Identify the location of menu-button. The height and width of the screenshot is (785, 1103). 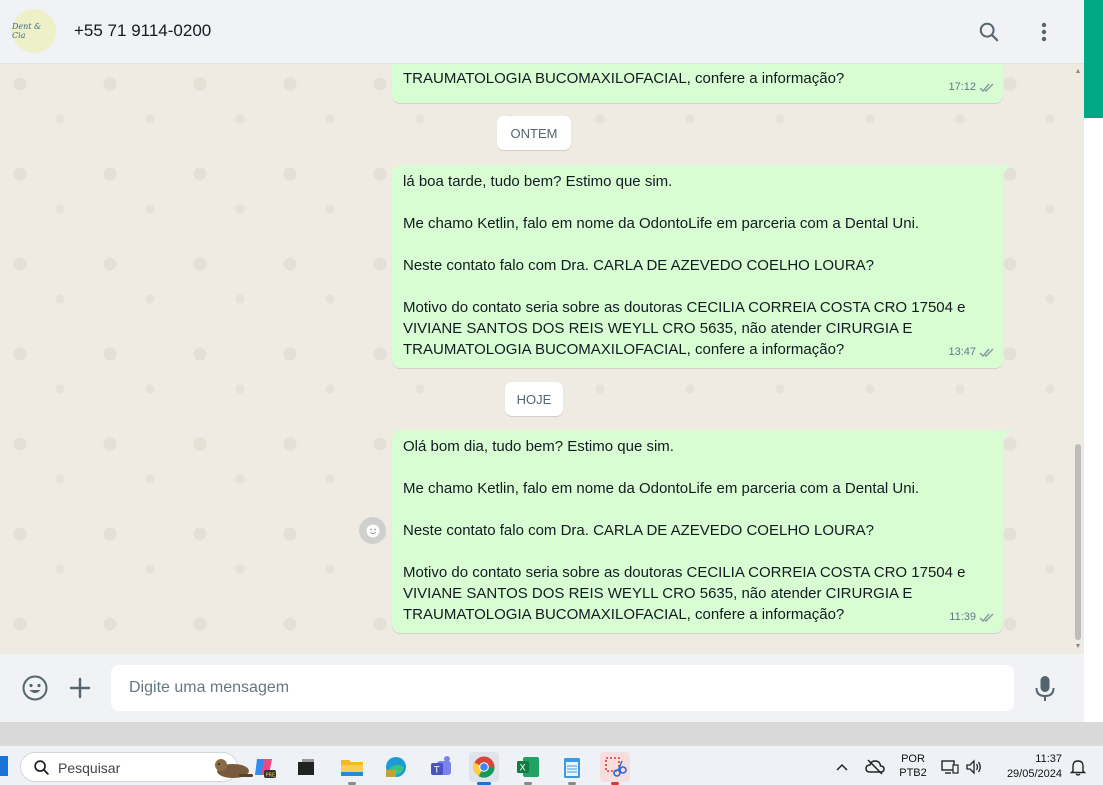
(1044, 32).